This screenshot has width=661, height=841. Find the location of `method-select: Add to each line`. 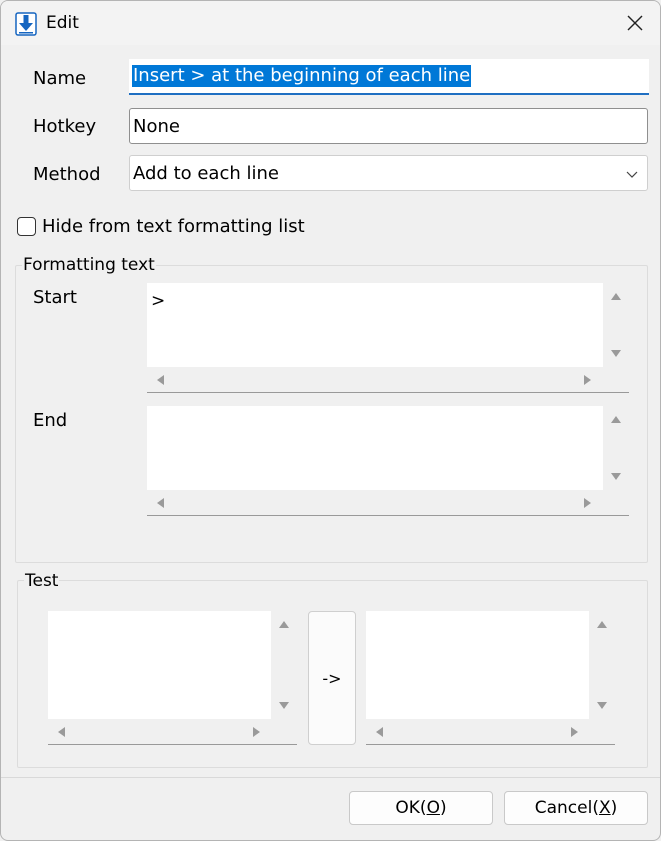

method-select: Add to each line is located at coordinates (388, 173).